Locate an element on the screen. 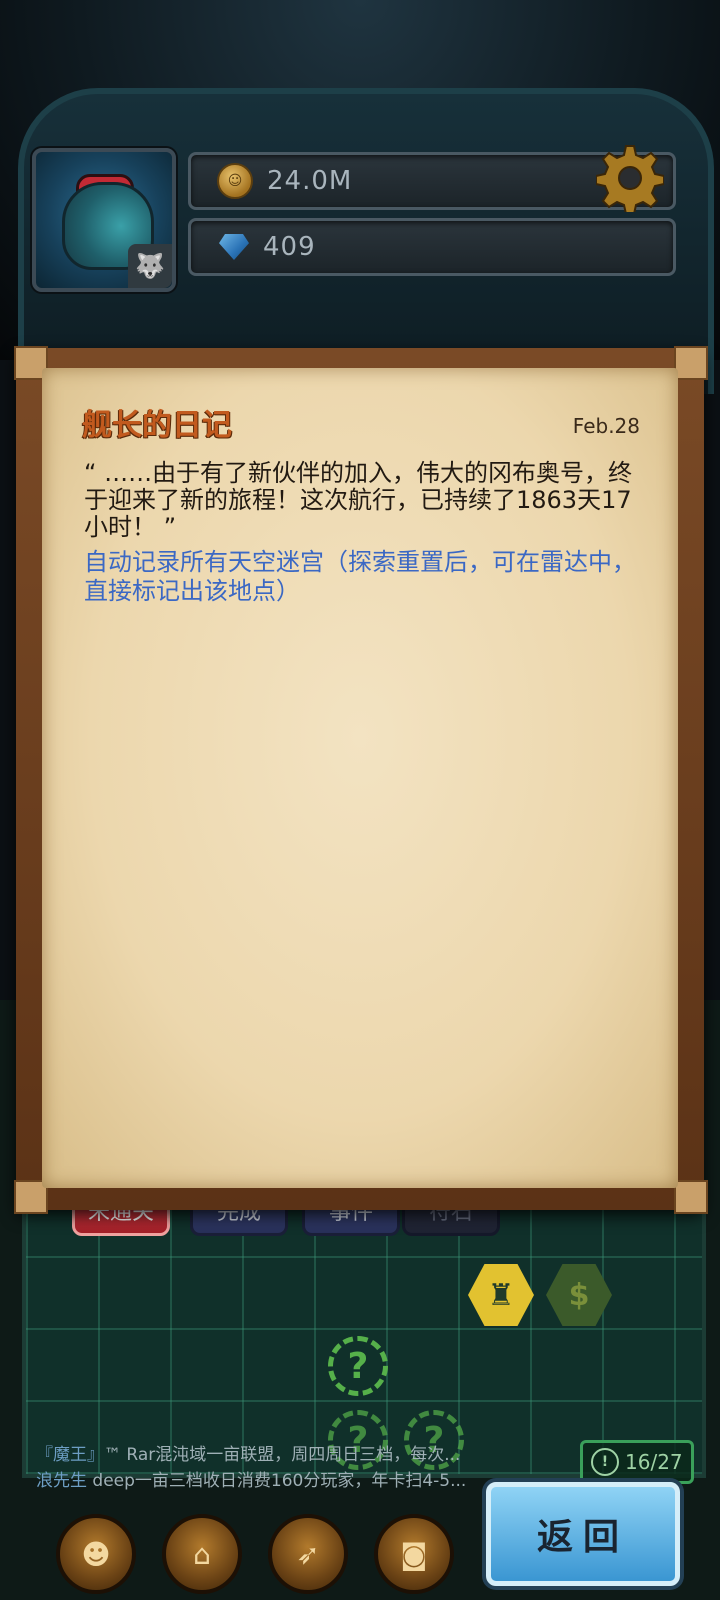  gear-icon is located at coordinates (630, 178).